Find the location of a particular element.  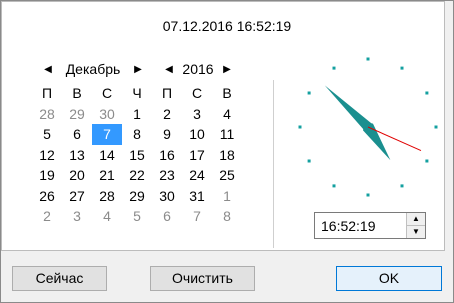

analog-clock is located at coordinates (368, 127).